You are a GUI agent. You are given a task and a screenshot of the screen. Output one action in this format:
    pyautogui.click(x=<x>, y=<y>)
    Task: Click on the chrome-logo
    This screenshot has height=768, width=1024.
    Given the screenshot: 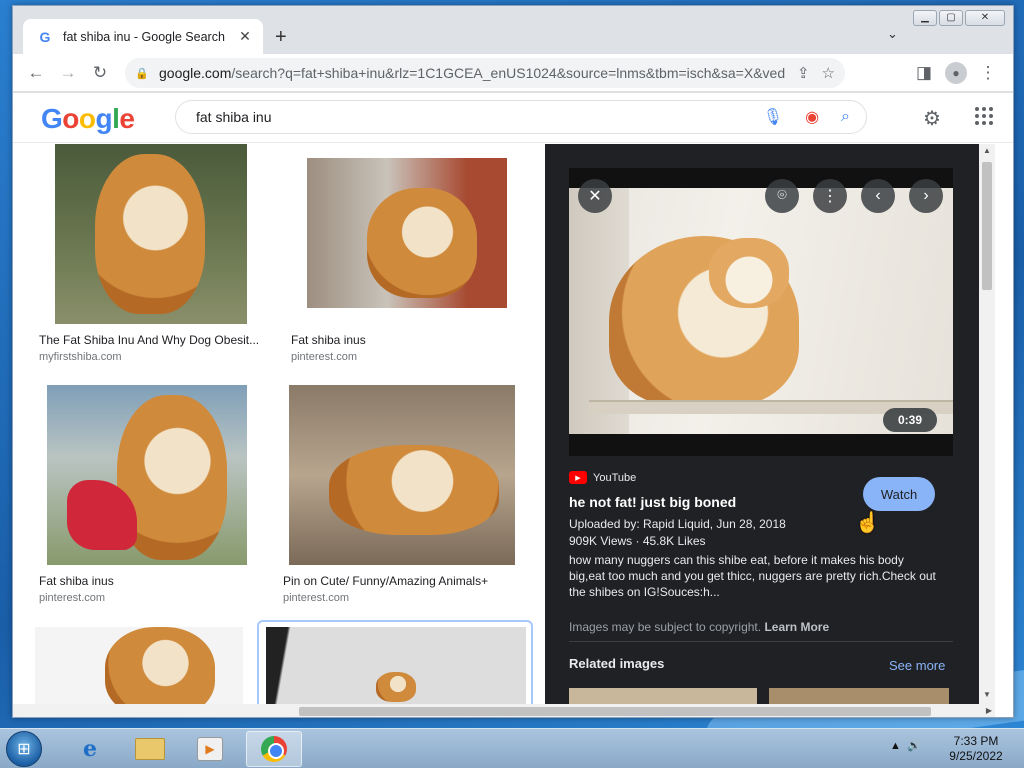 What is the action you would take?
    pyautogui.click(x=274, y=749)
    